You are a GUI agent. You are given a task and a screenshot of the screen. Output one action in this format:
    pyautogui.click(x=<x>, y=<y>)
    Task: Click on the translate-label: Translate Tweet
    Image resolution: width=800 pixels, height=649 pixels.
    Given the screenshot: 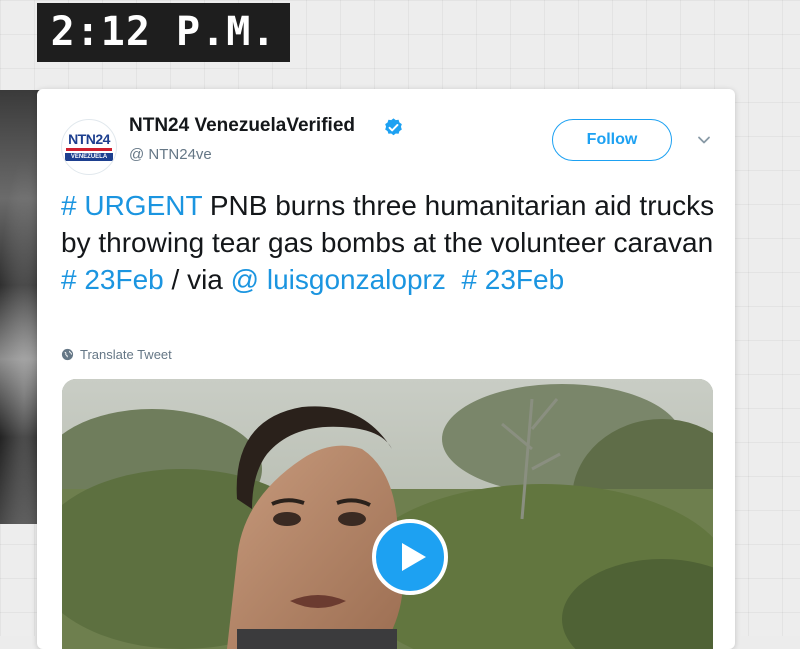 What is the action you would take?
    pyautogui.click(x=126, y=354)
    